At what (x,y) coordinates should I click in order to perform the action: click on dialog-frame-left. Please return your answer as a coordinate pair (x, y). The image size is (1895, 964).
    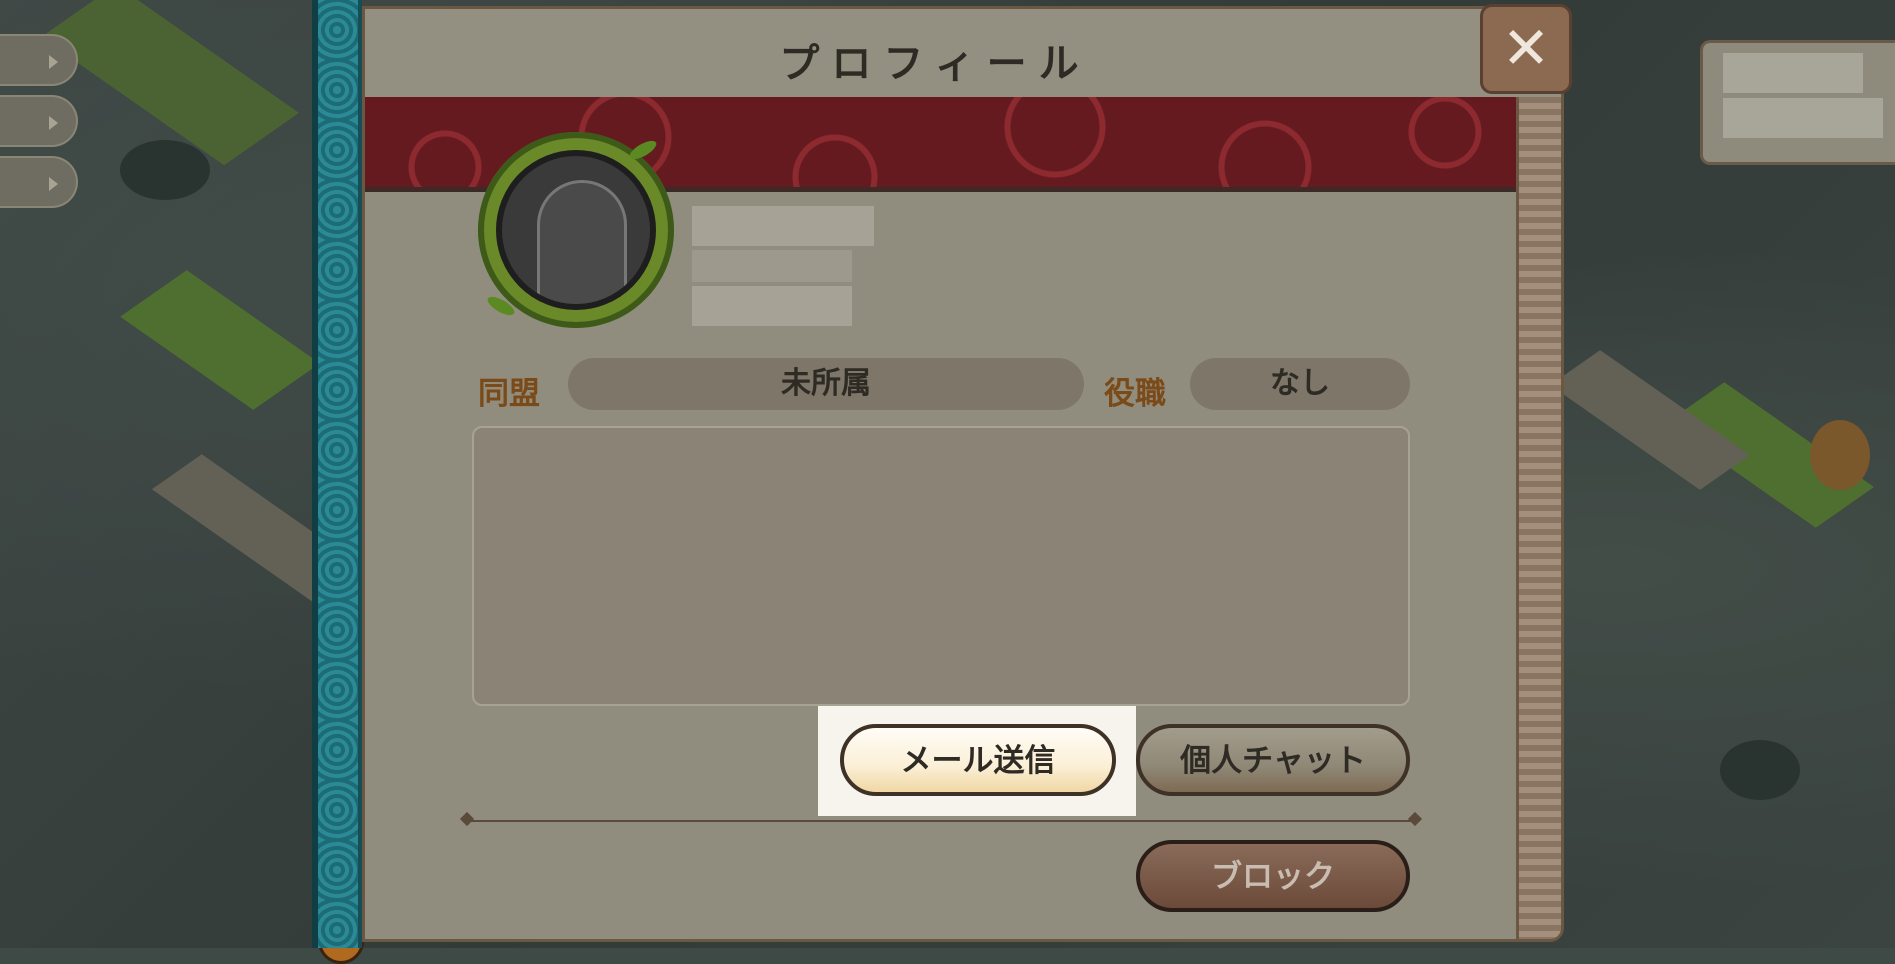
    Looking at the image, I should click on (337, 474).